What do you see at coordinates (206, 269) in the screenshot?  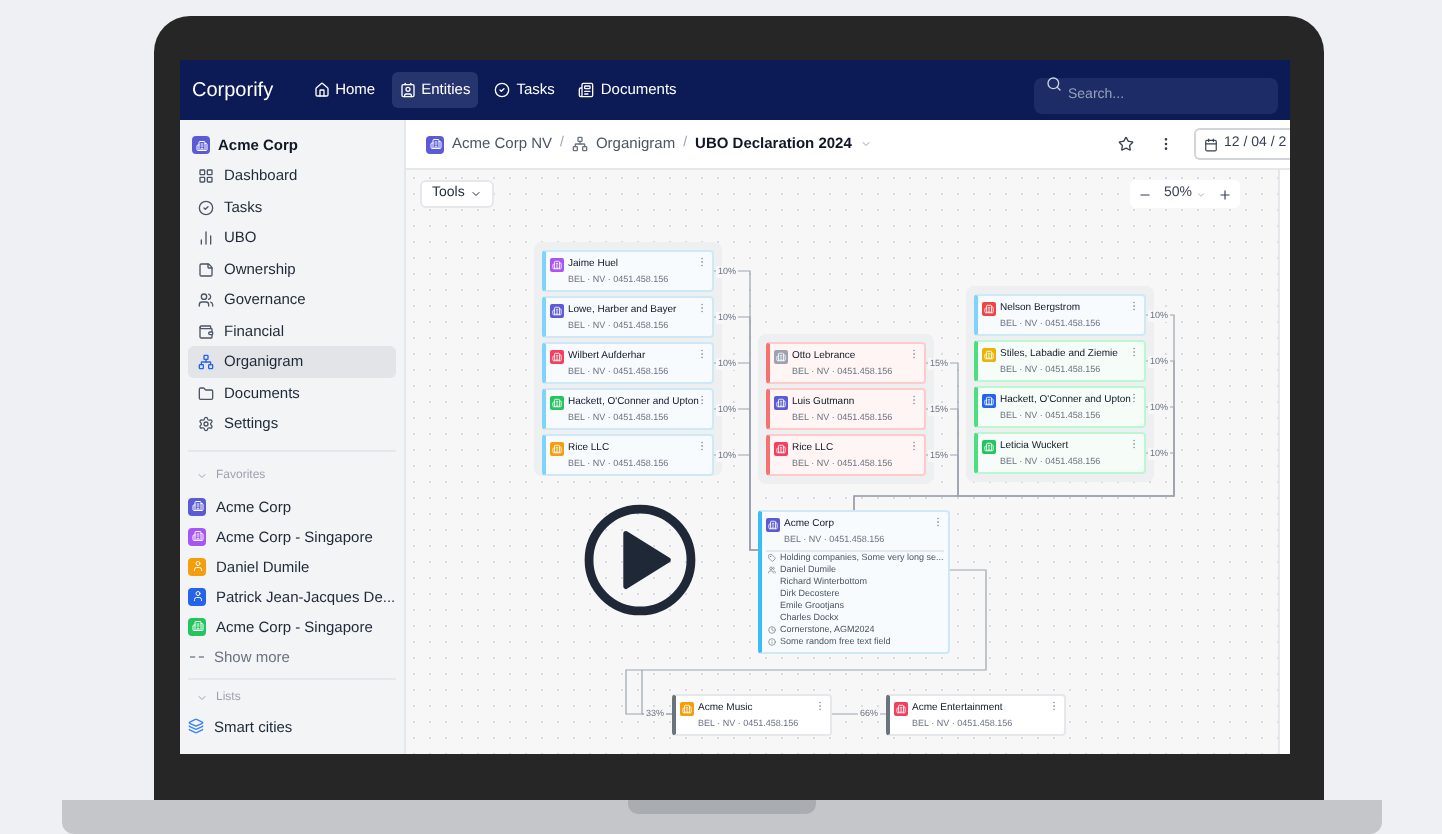 I see `note-icon` at bounding box center [206, 269].